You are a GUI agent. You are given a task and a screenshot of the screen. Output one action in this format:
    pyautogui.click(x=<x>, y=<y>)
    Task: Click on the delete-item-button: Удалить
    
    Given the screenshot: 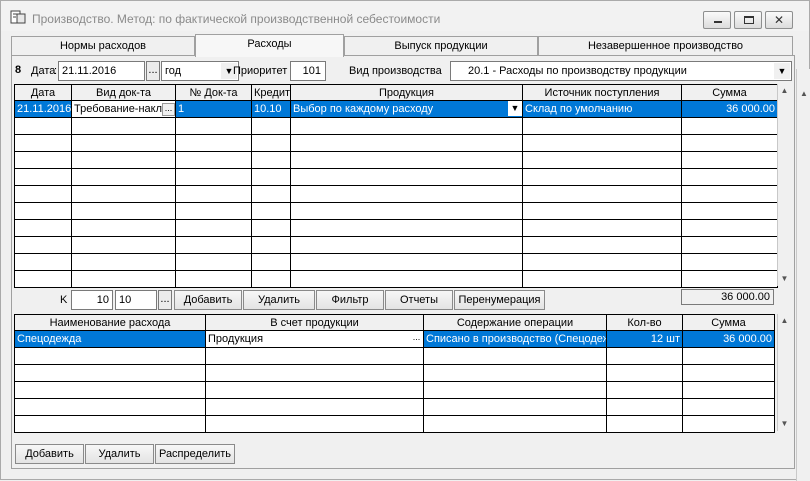 What is the action you would take?
    pyautogui.click(x=119, y=454)
    